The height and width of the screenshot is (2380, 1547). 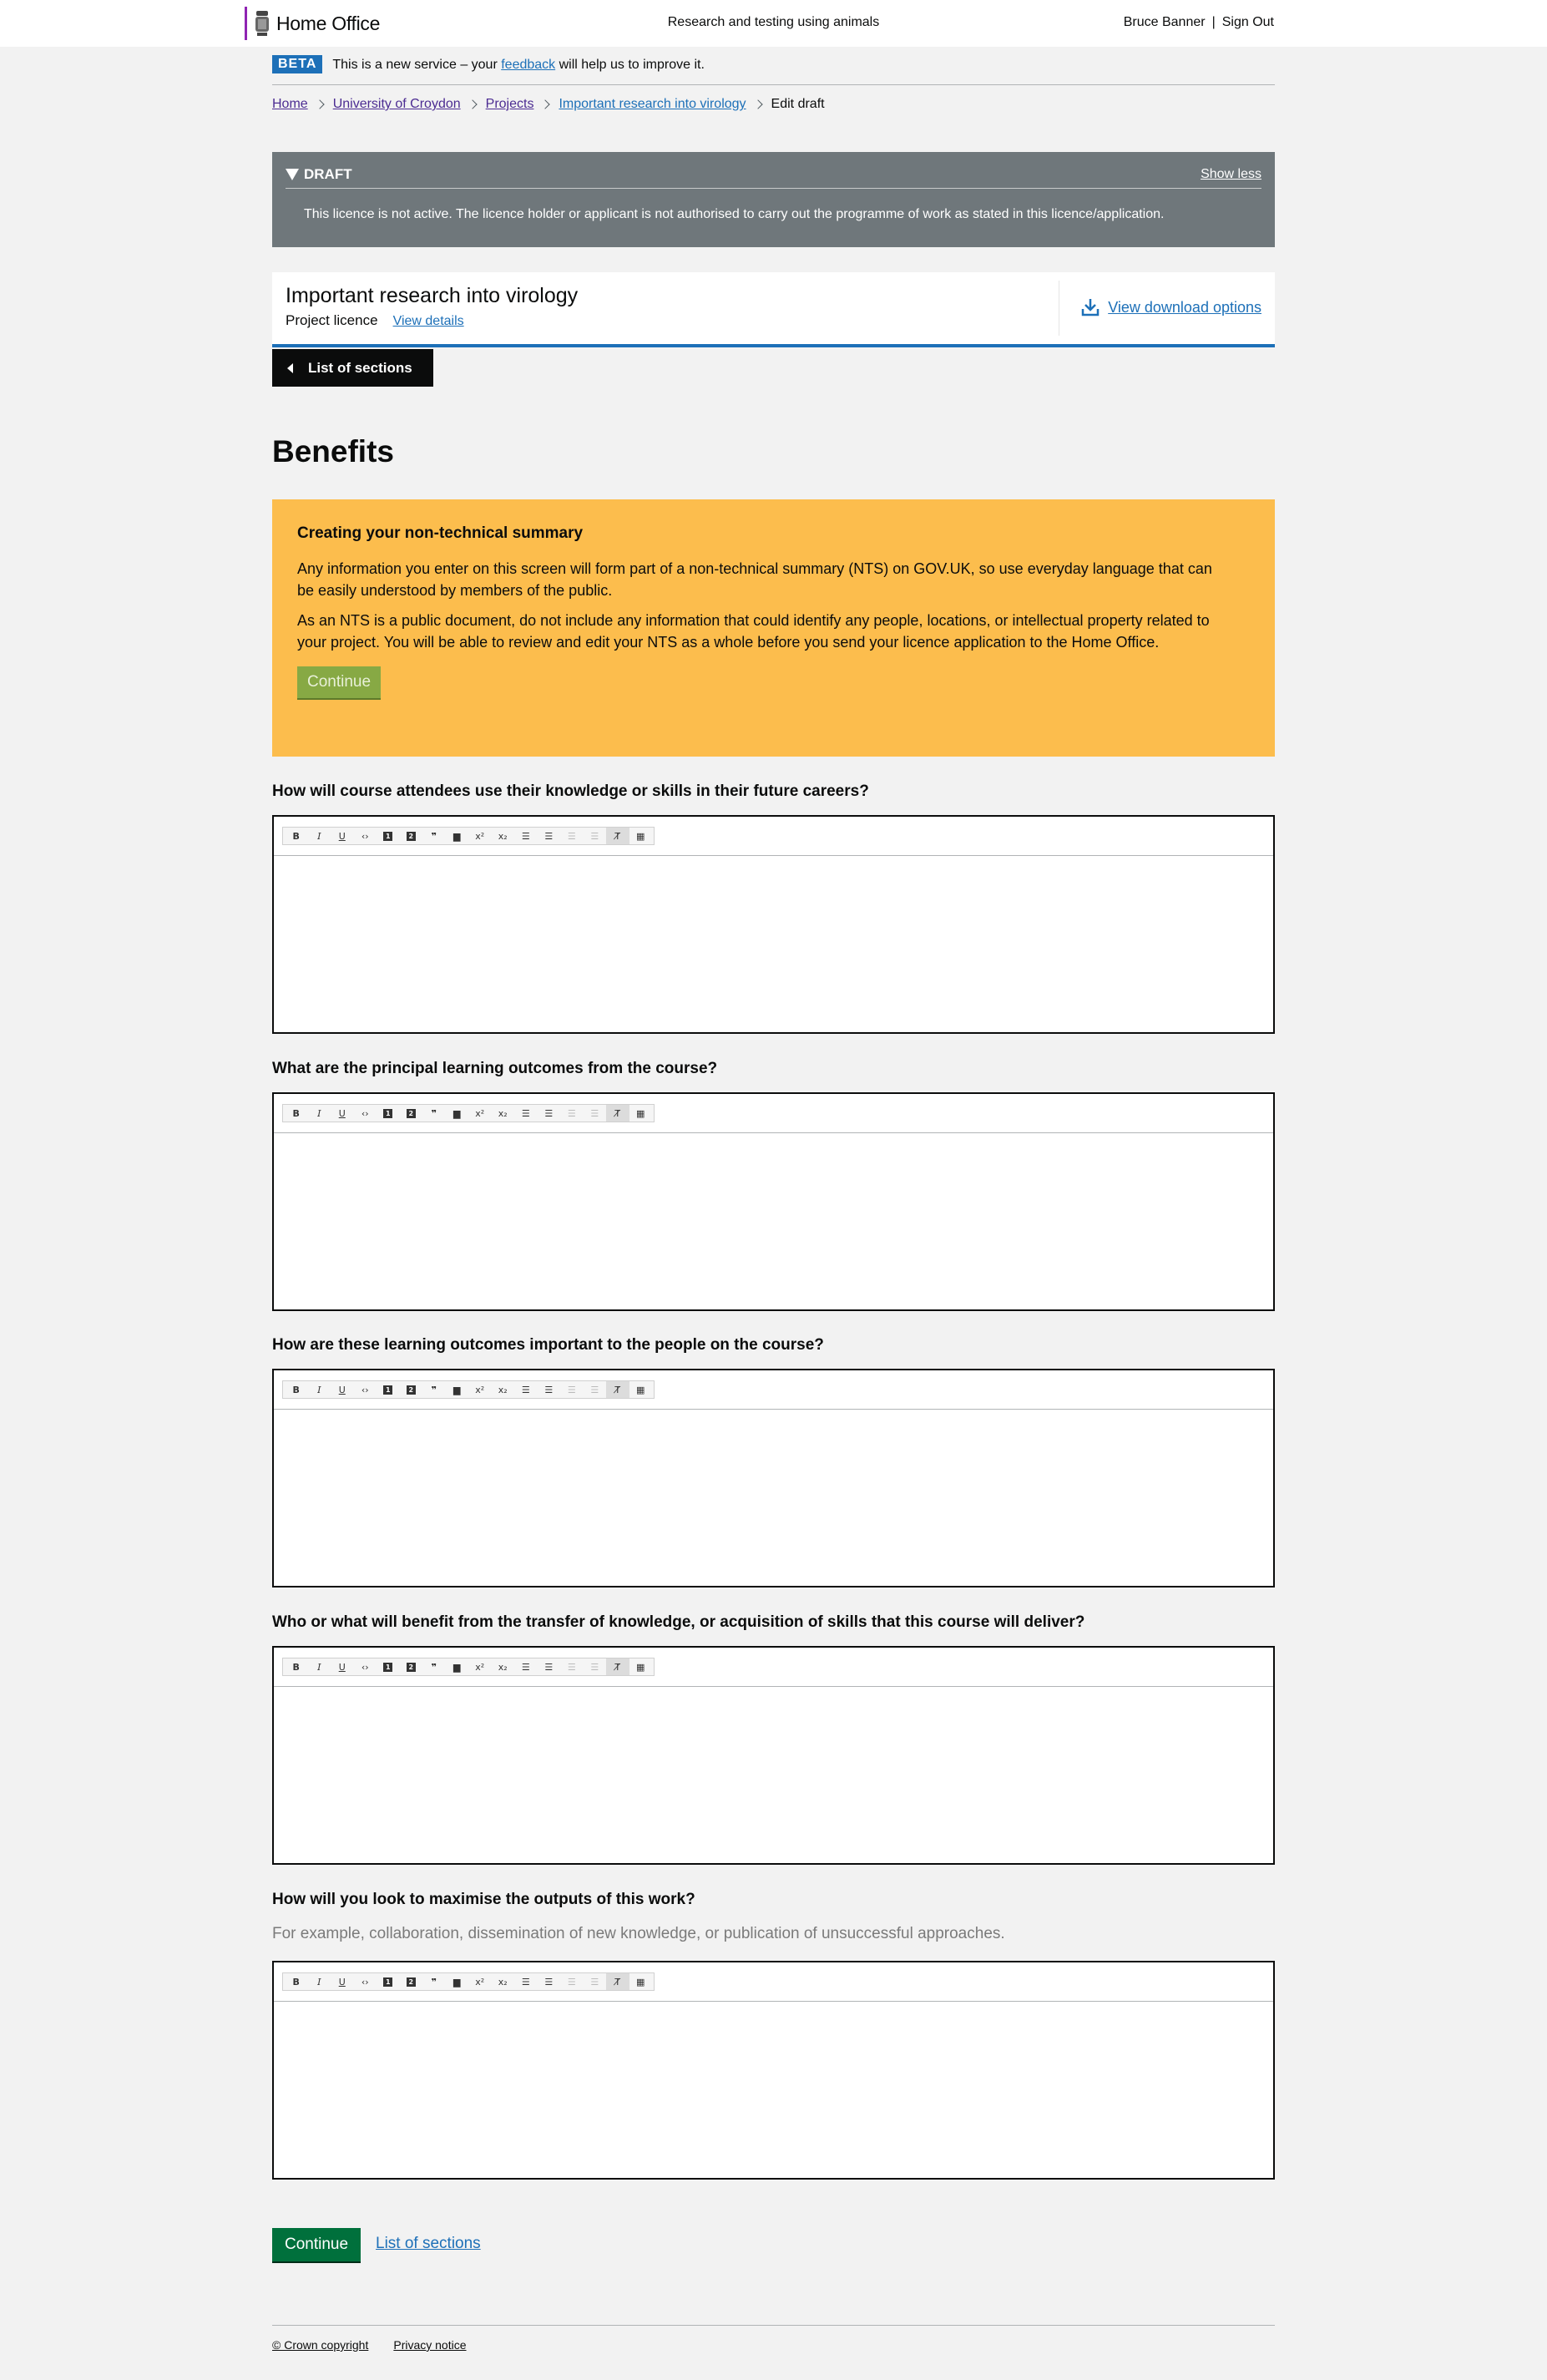 What do you see at coordinates (428, 321) in the screenshot?
I see `view-details-link: View details` at bounding box center [428, 321].